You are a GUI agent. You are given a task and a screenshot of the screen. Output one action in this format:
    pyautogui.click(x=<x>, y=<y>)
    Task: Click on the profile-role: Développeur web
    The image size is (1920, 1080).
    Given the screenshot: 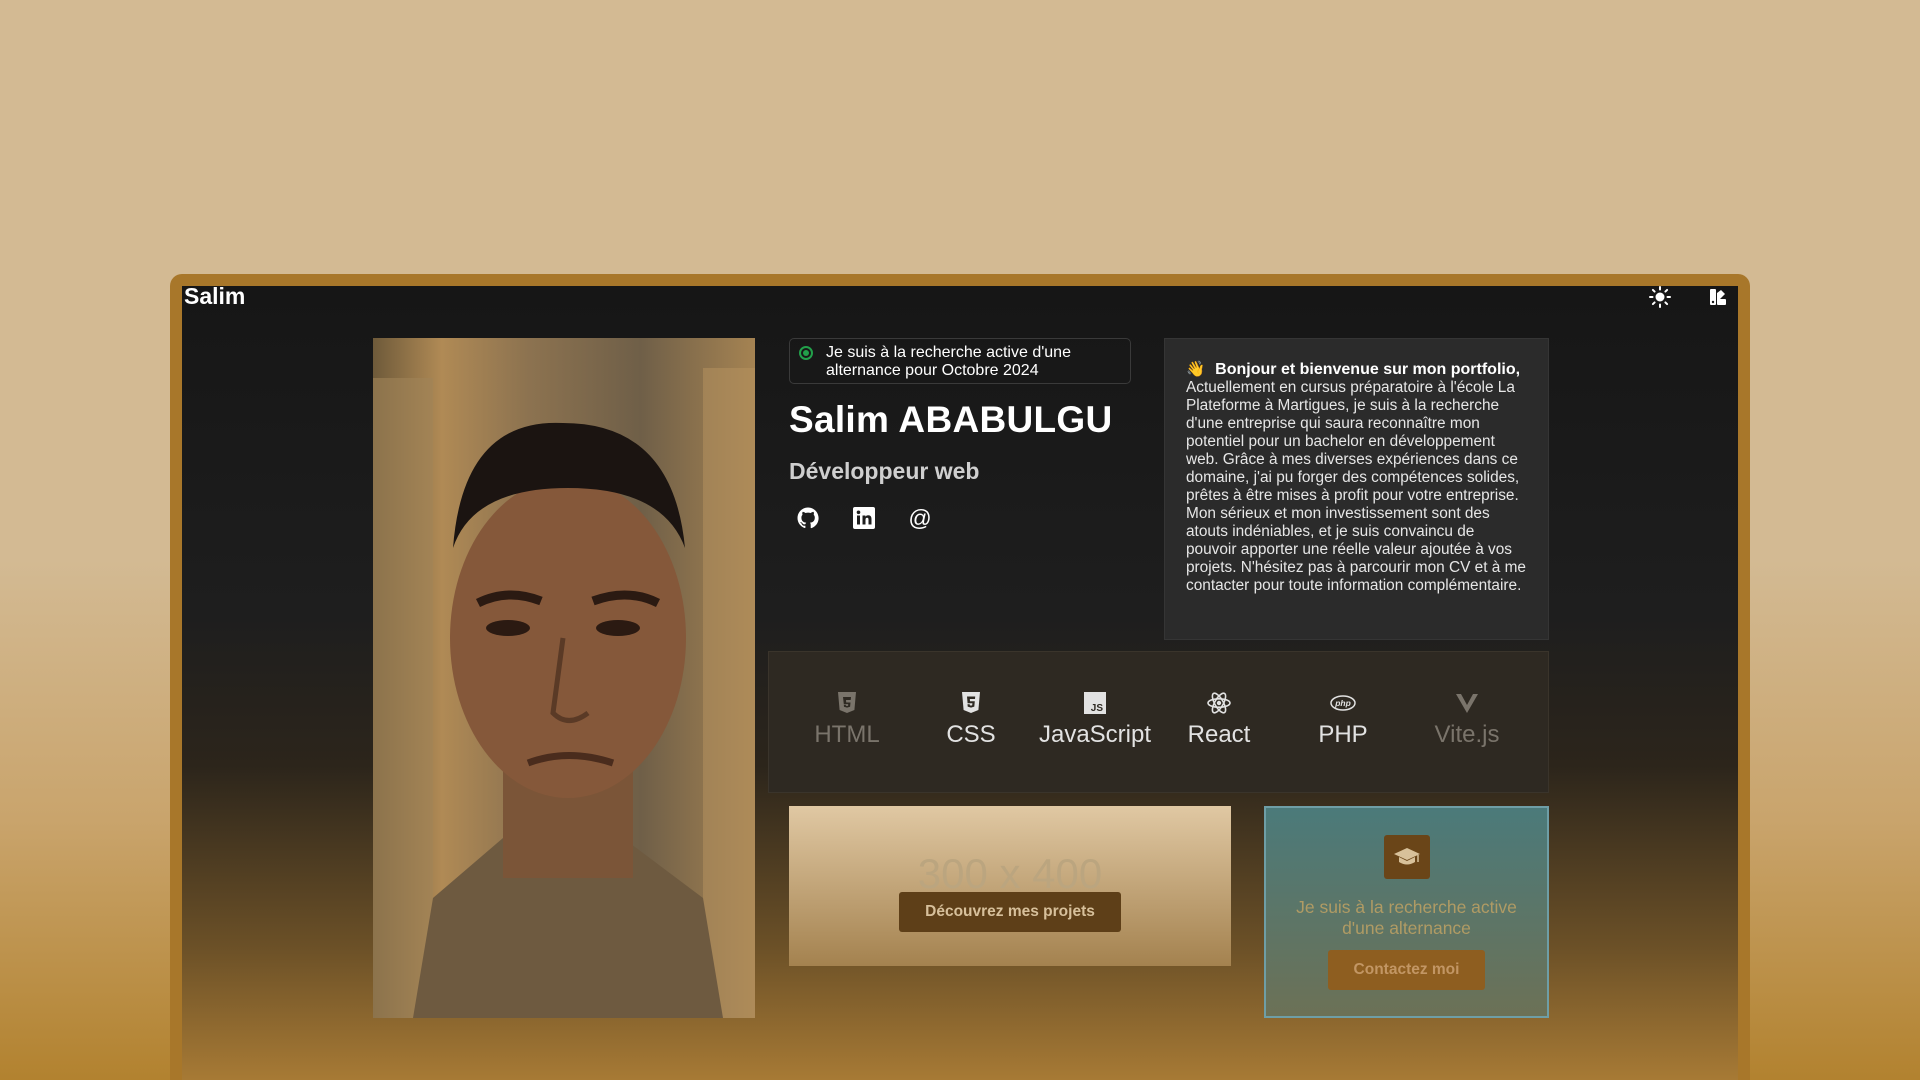 What is the action you would take?
    pyautogui.click(x=884, y=471)
    